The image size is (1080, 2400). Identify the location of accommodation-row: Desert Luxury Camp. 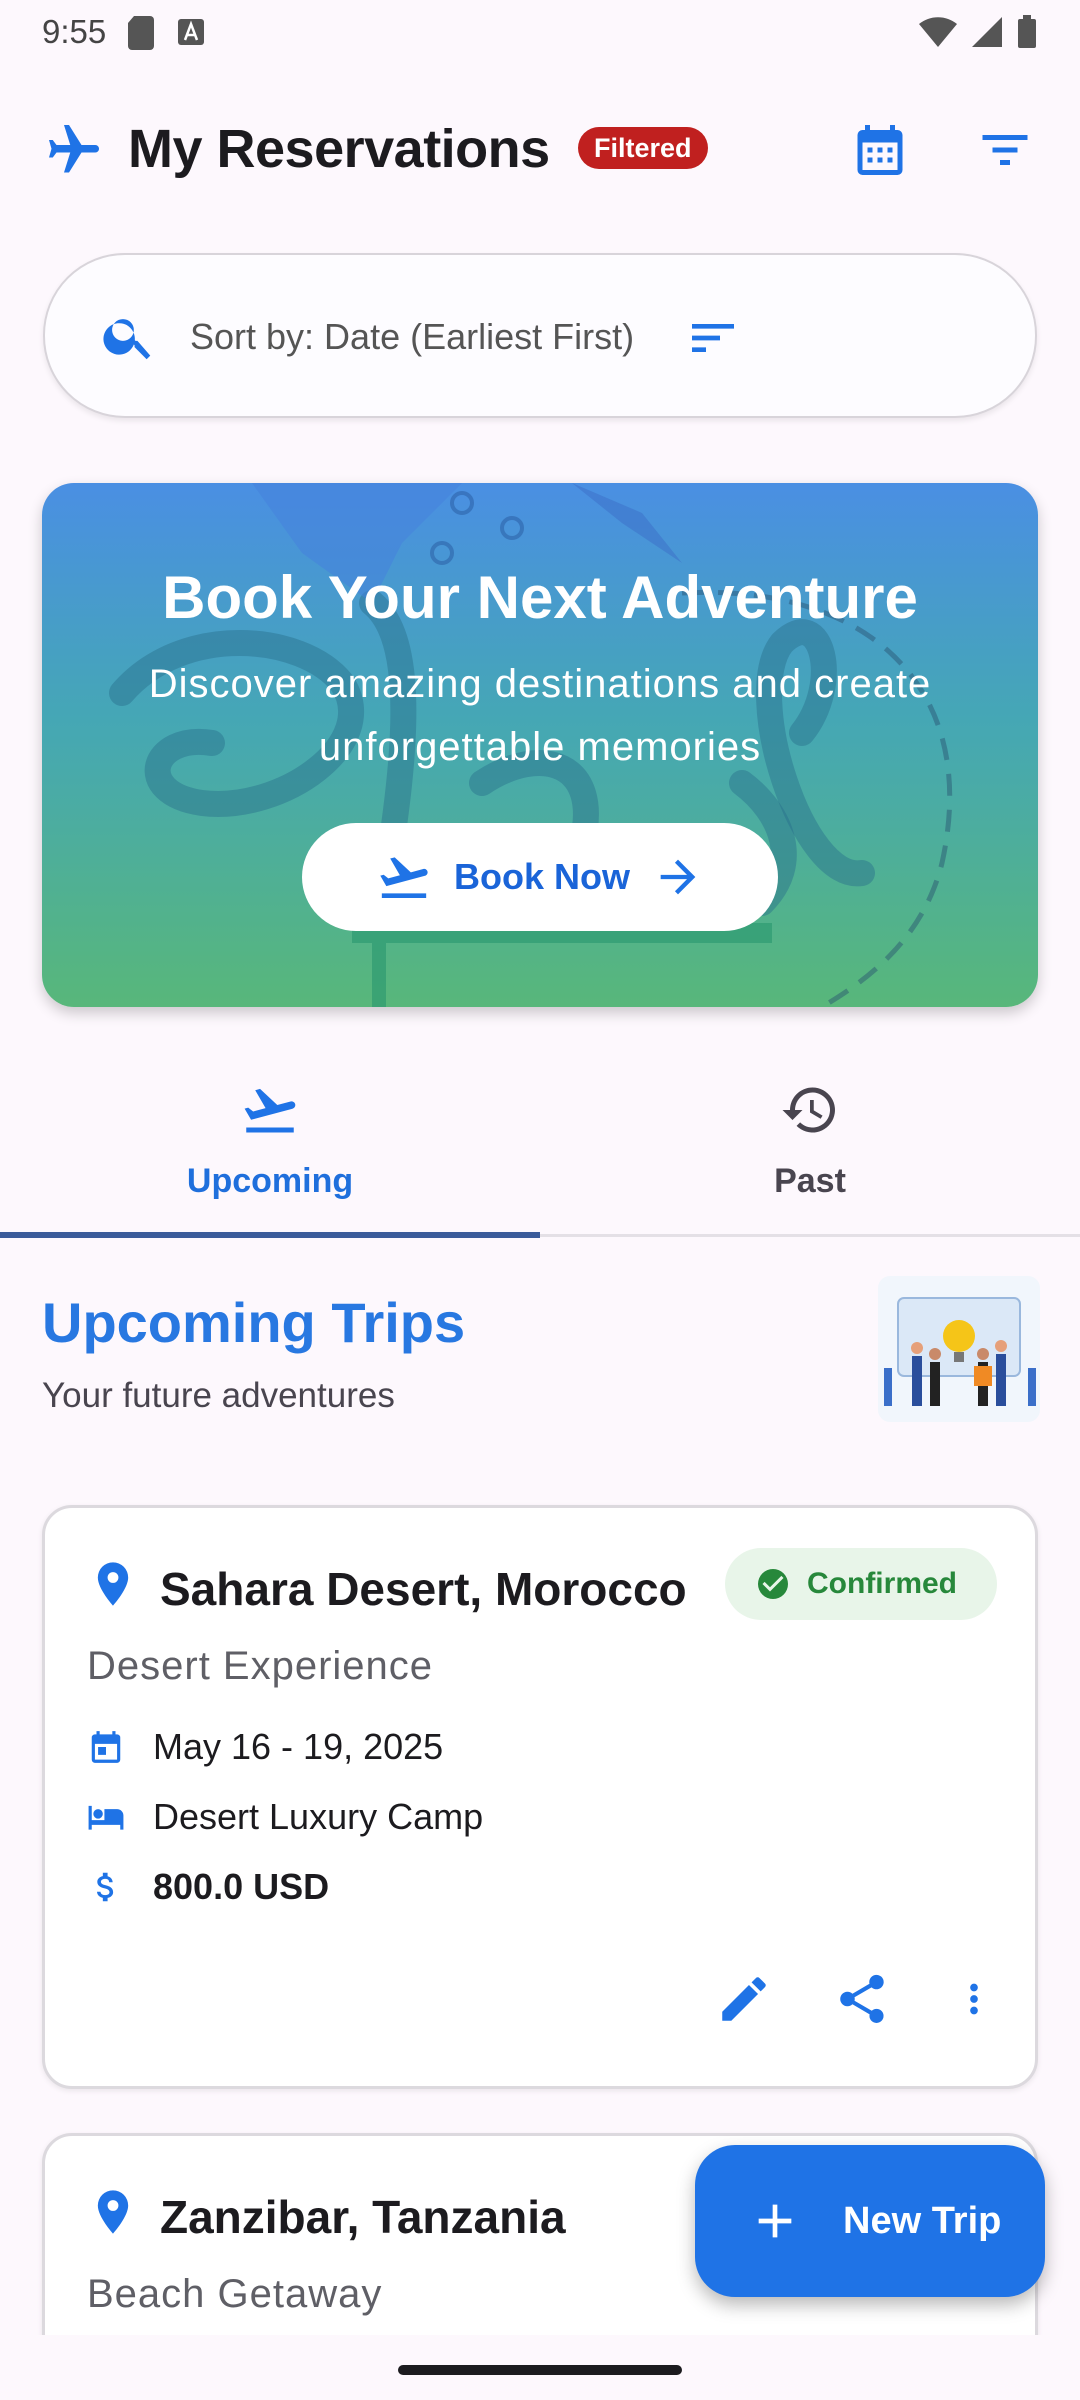
(285, 1817).